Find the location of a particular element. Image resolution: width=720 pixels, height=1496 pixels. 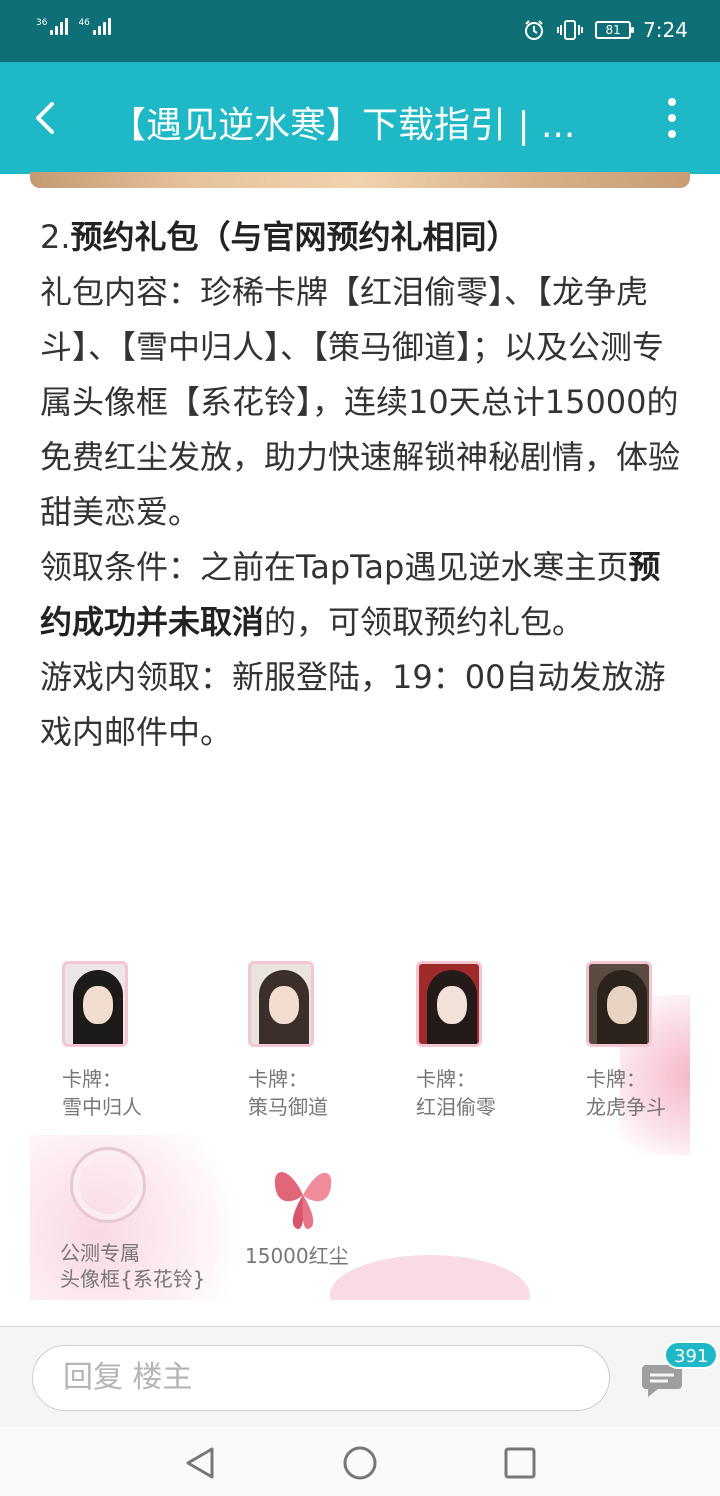

status-bar: 36 46 81 7:24 is located at coordinates (360, 31).